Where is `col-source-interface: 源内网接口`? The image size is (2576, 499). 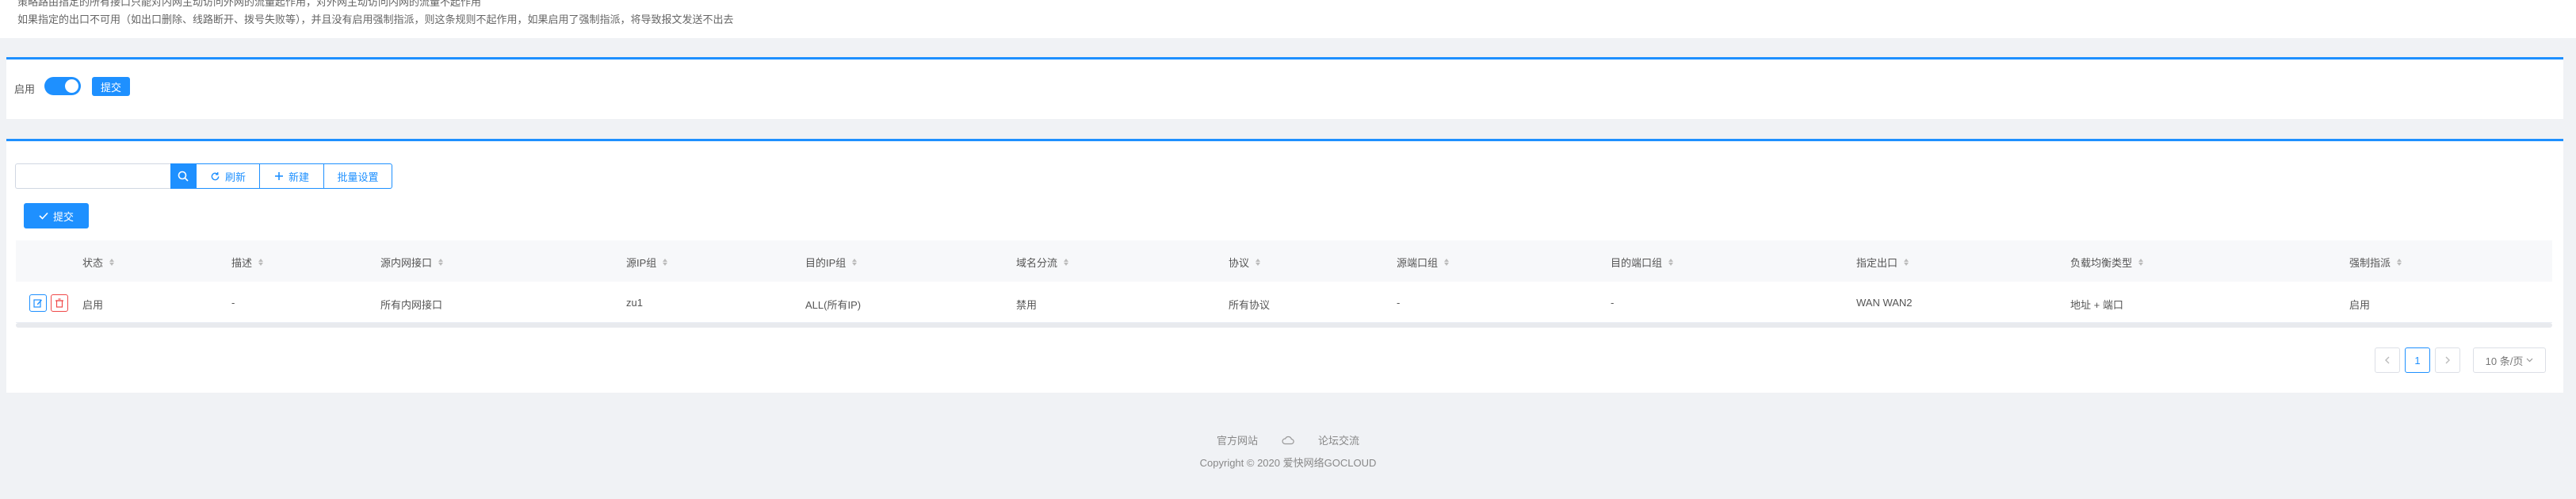 col-source-interface: 源内网接口 is located at coordinates (412, 262).